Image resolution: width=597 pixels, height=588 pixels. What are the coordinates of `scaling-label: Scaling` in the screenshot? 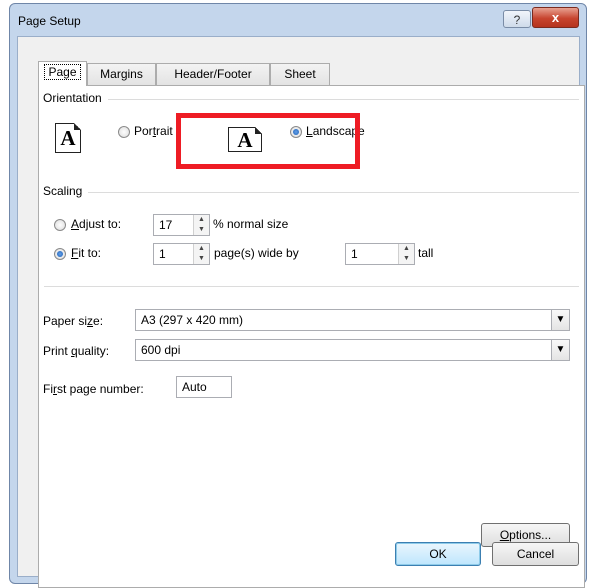 It's located at (66, 191).